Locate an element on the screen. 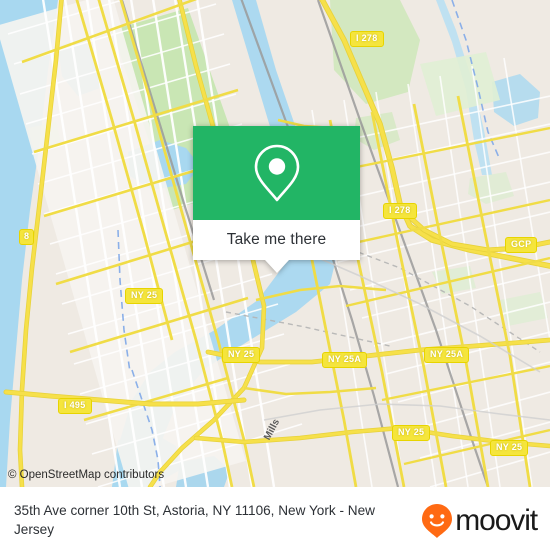 Image resolution: width=550 pixels, height=550 pixels. take-me-there-label: Take me there is located at coordinates (276, 239).